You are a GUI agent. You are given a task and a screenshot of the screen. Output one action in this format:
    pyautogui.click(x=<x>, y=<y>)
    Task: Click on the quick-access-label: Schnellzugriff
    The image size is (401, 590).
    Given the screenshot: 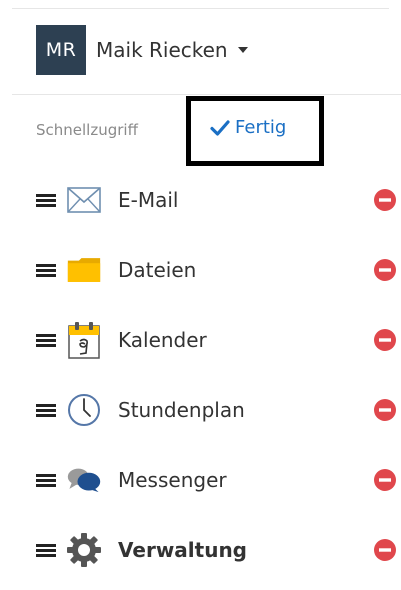 What is the action you would take?
    pyautogui.click(x=87, y=130)
    